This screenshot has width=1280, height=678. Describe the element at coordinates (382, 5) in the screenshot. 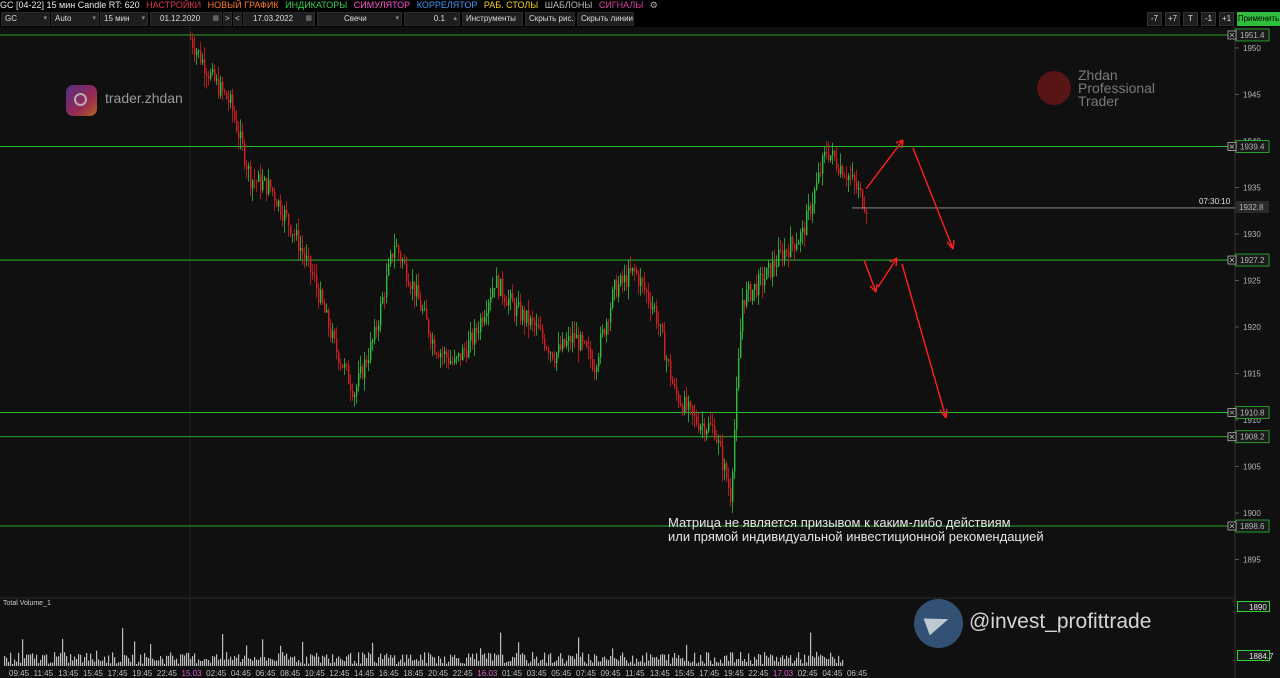

I see `menu-simulator: СИМУЛЯТОР` at that location.